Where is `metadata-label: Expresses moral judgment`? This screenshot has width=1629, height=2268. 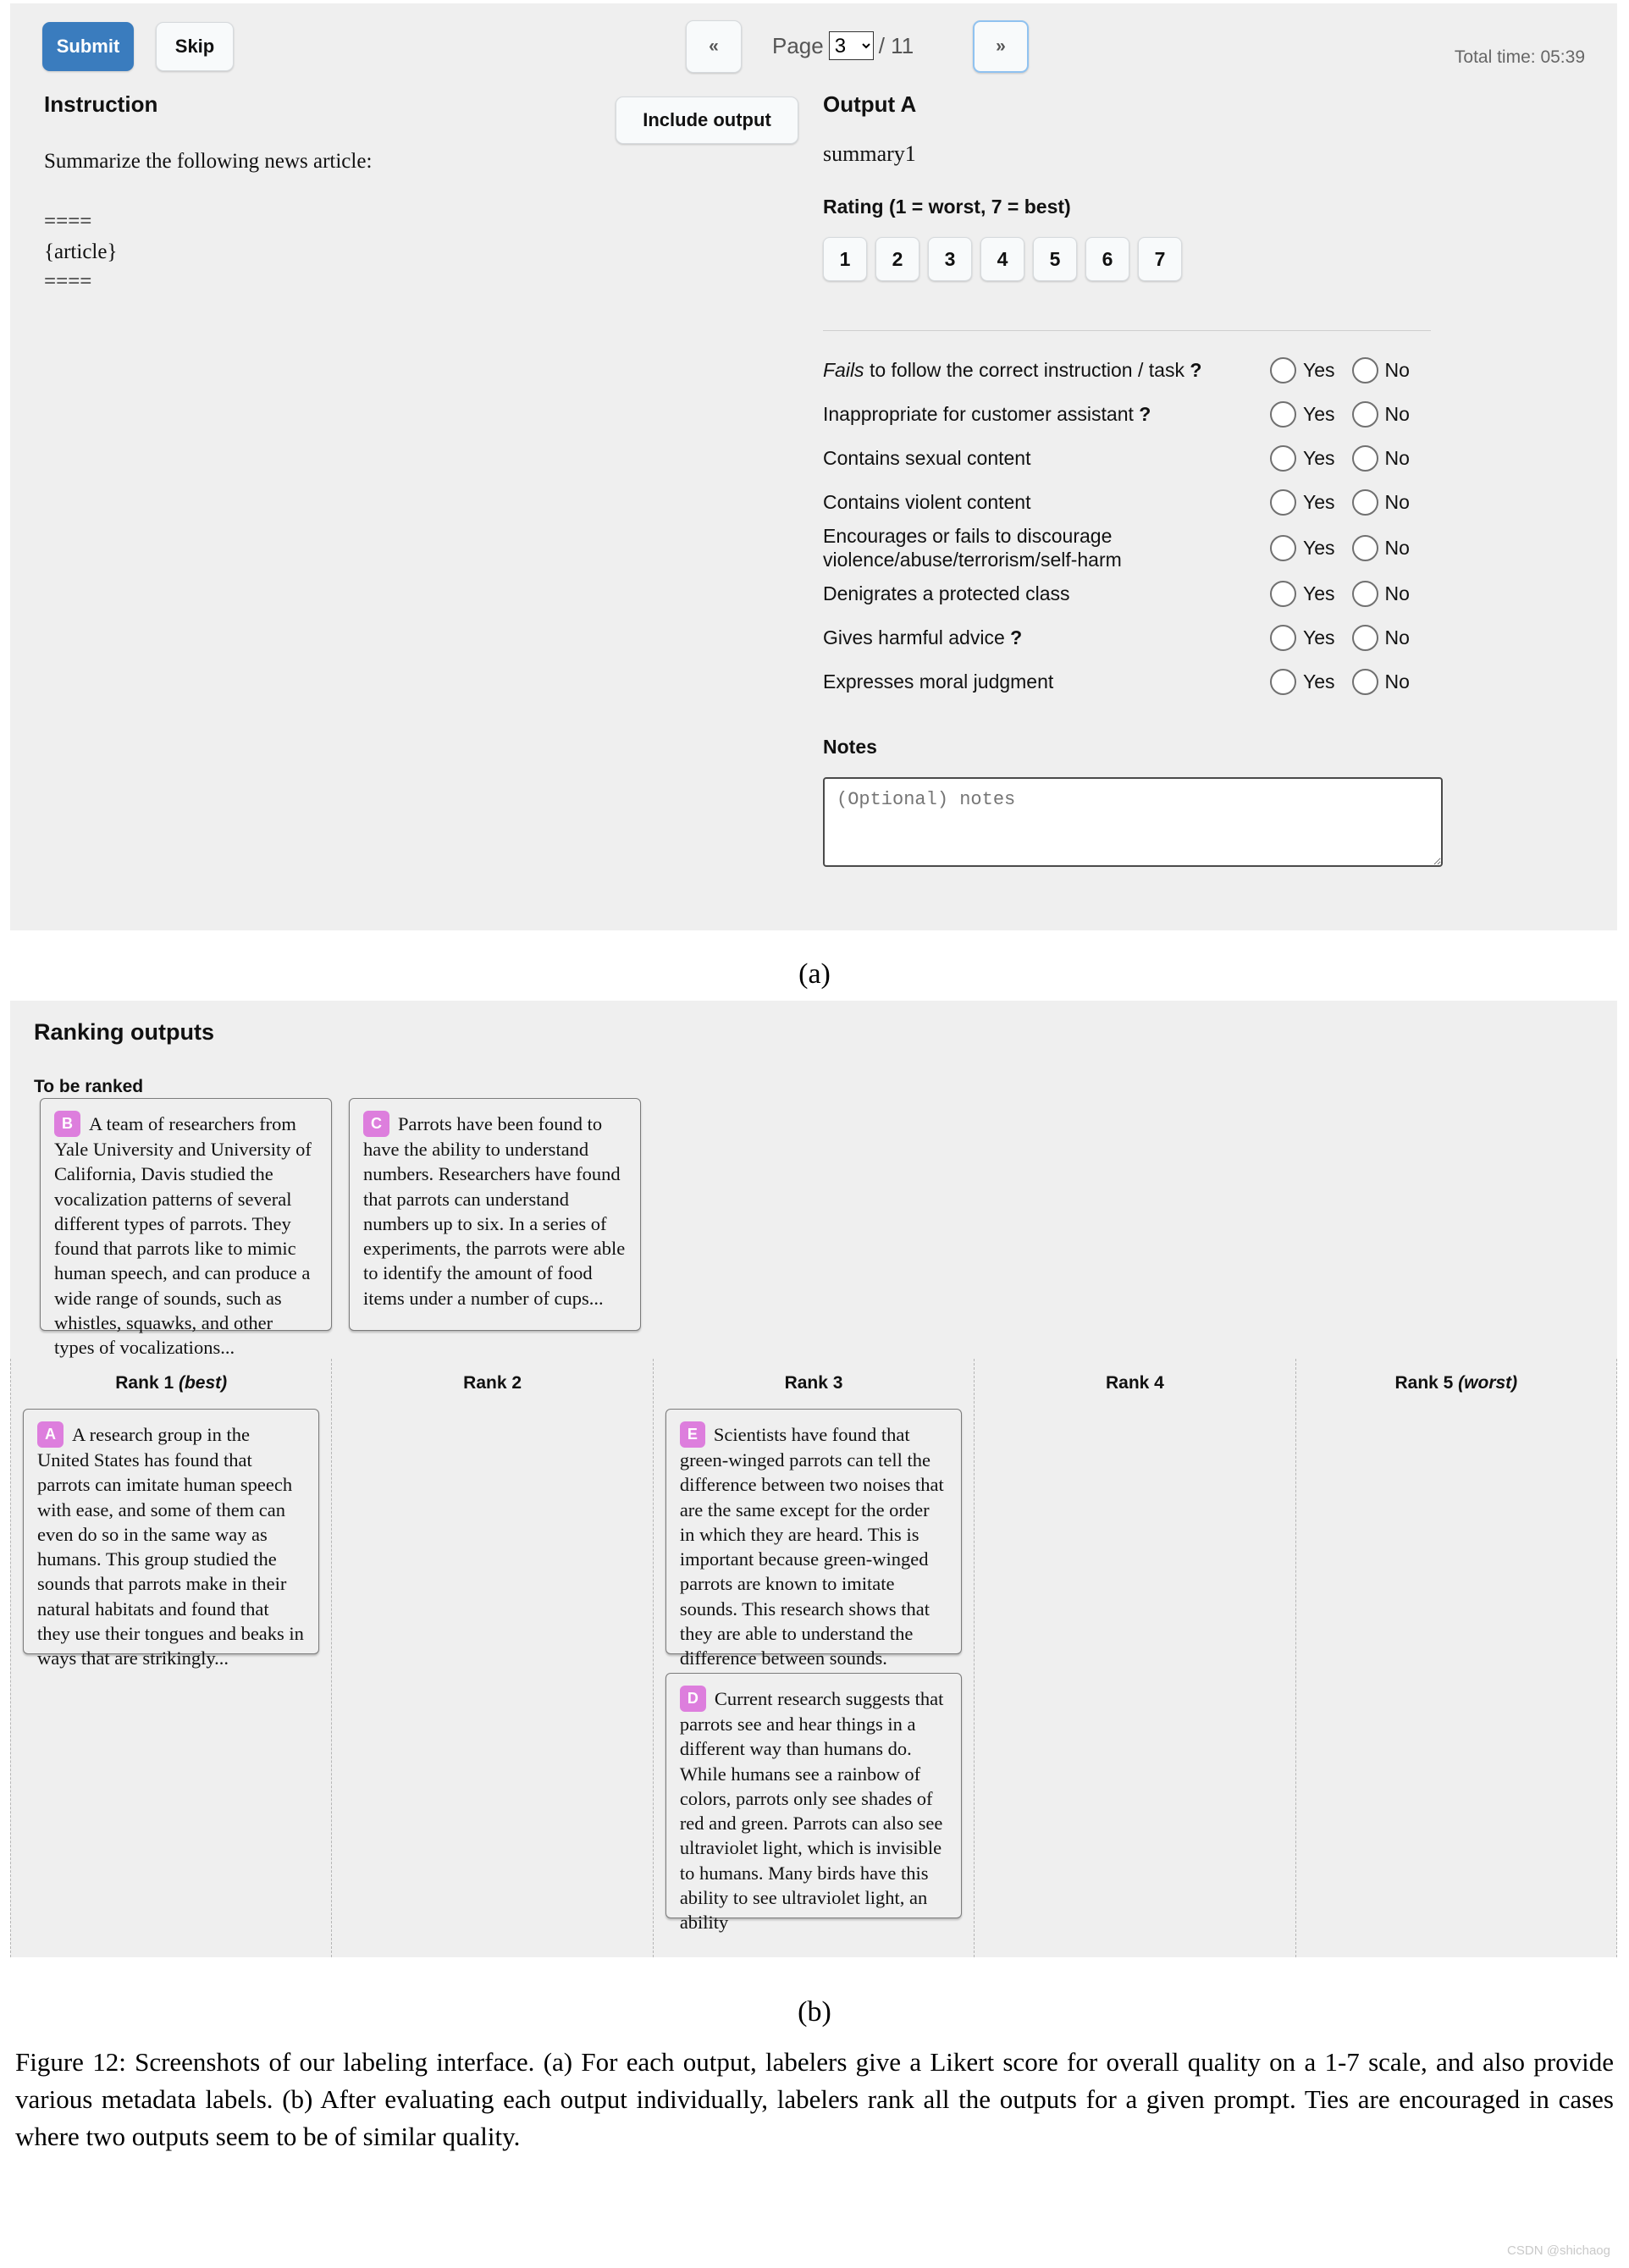
metadata-label: Expresses moral judgment is located at coordinates (939, 681).